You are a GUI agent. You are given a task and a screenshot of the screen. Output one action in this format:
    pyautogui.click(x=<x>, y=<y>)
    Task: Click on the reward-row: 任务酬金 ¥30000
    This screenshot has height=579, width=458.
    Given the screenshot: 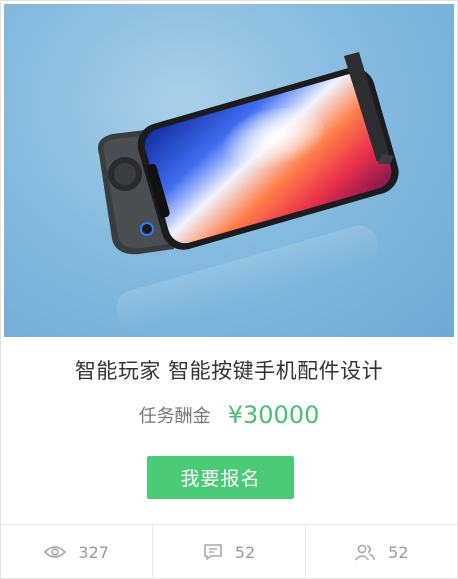 What is the action you would take?
    pyautogui.click(x=229, y=415)
    